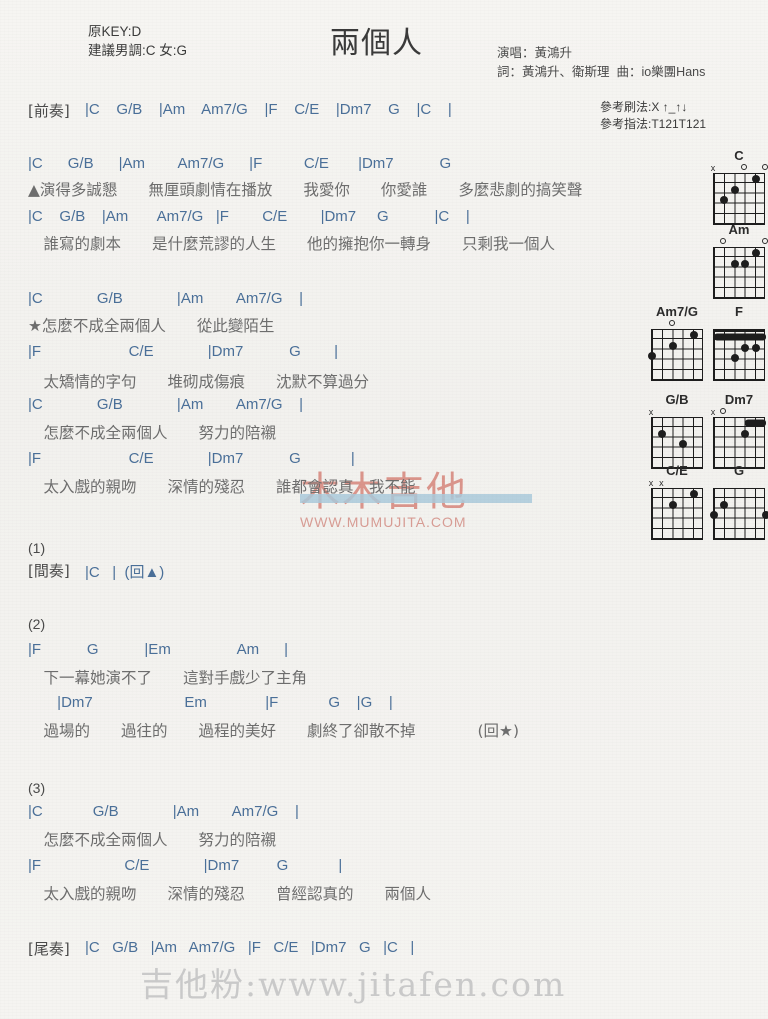 The height and width of the screenshot is (1019, 768). Describe the element at coordinates (37, 548) in the screenshot. I see `part-number-1: (1)` at that location.